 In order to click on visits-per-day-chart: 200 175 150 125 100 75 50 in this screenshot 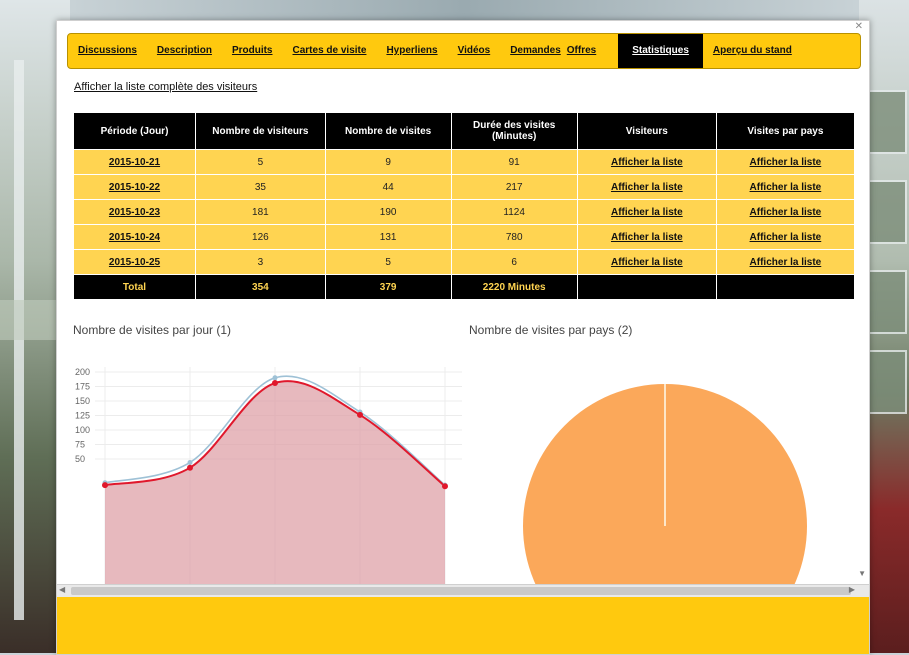, I will do `click(268, 475)`.